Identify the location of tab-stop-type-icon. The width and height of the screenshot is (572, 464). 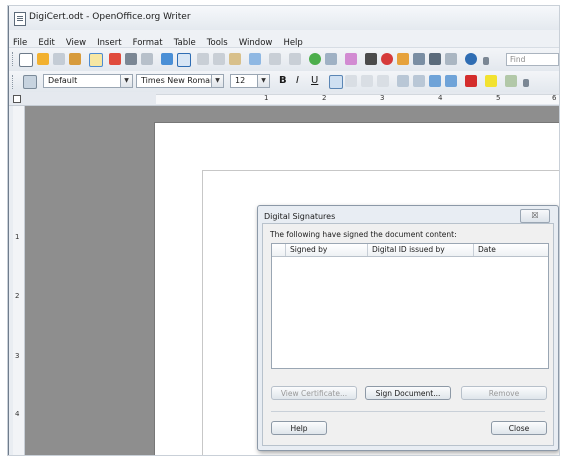
(17, 99).